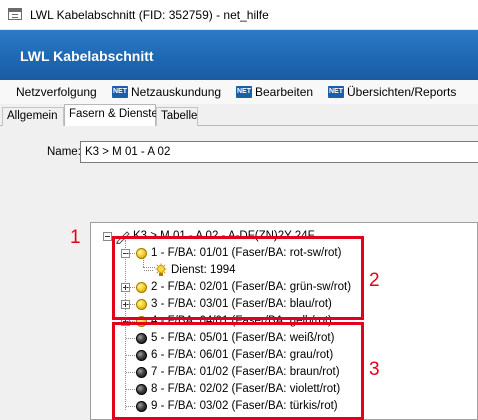  What do you see at coordinates (374, 280) in the screenshot?
I see `annotation-marker-2: 2` at bounding box center [374, 280].